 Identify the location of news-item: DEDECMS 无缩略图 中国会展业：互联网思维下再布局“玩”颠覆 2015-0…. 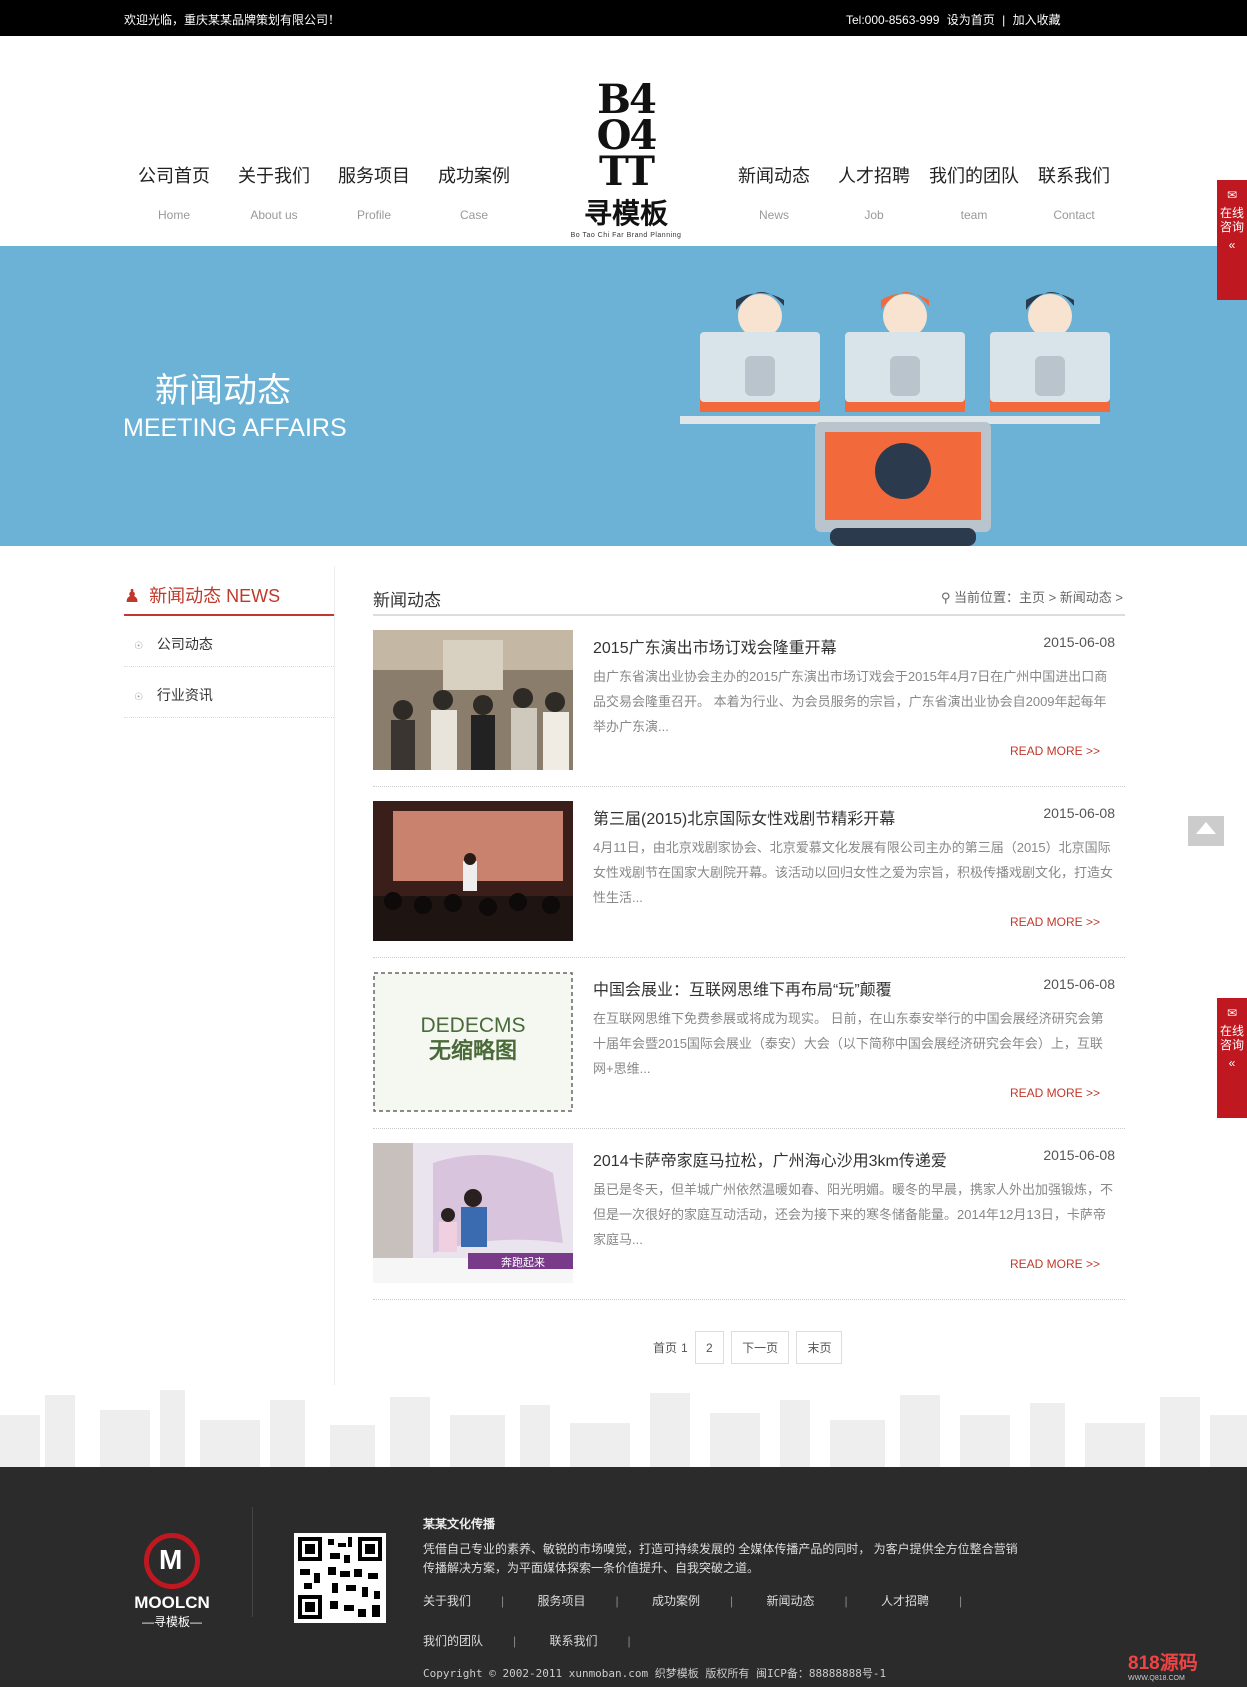
(749, 1043).